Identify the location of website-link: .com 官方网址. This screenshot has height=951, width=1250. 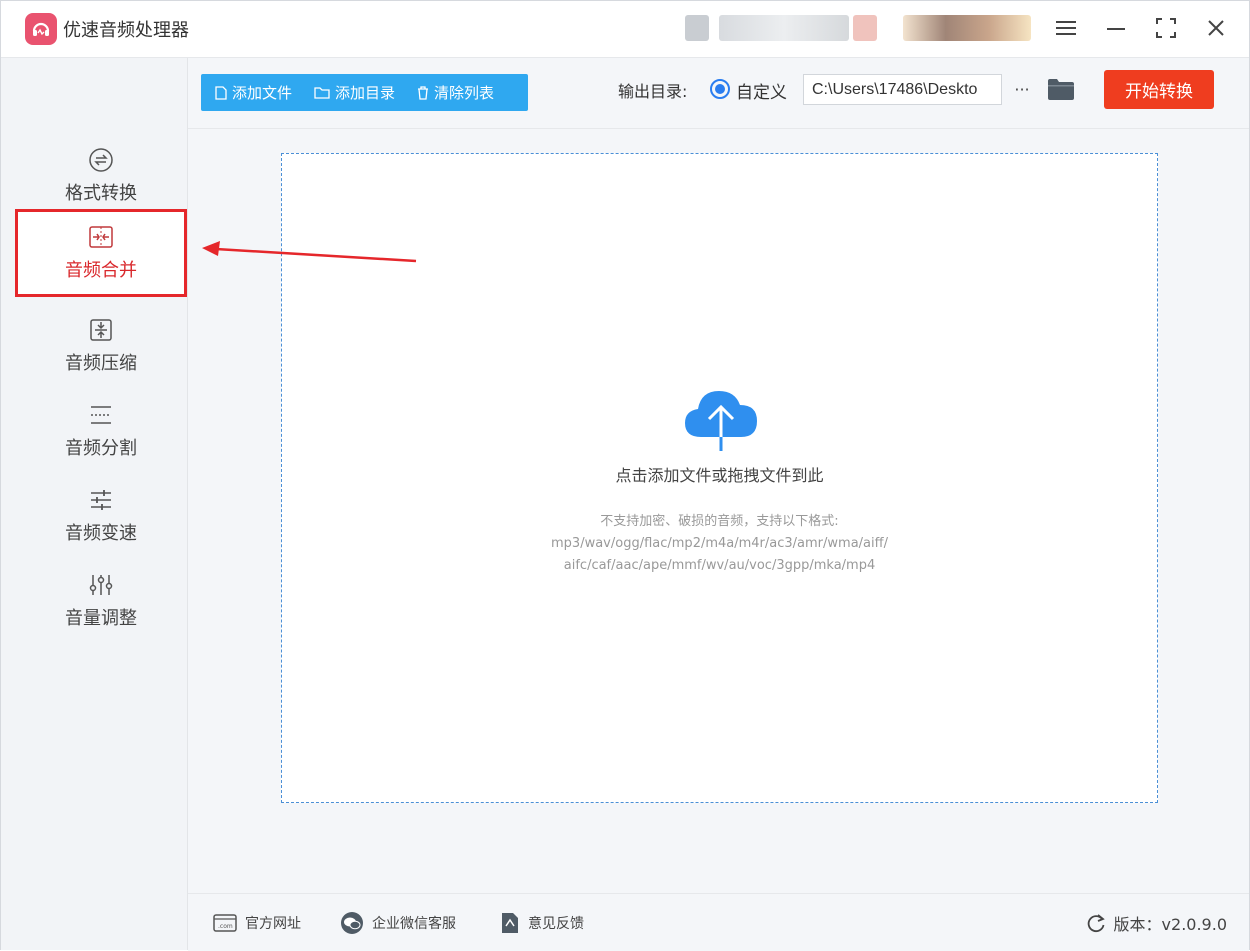
(257, 922).